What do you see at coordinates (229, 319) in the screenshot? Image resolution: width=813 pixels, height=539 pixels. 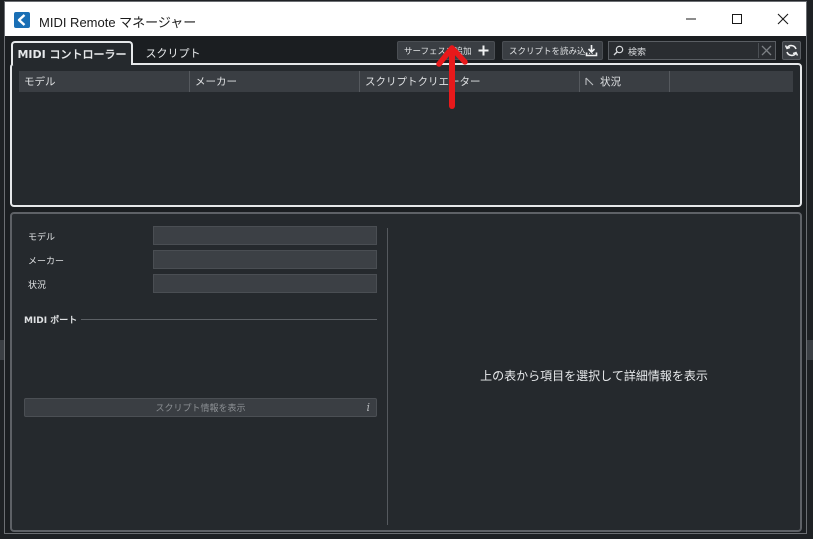 I see `section-divider` at bounding box center [229, 319].